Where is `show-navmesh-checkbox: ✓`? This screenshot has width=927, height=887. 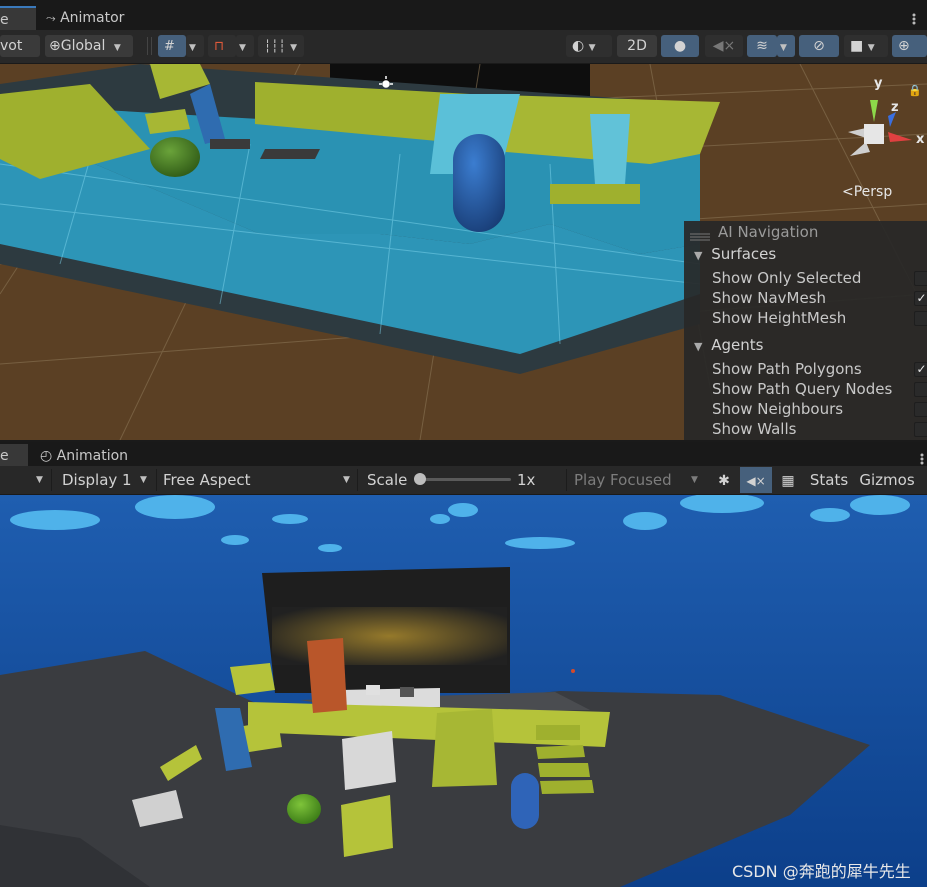 show-navmesh-checkbox: ✓ is located at coordinates (920, 298).